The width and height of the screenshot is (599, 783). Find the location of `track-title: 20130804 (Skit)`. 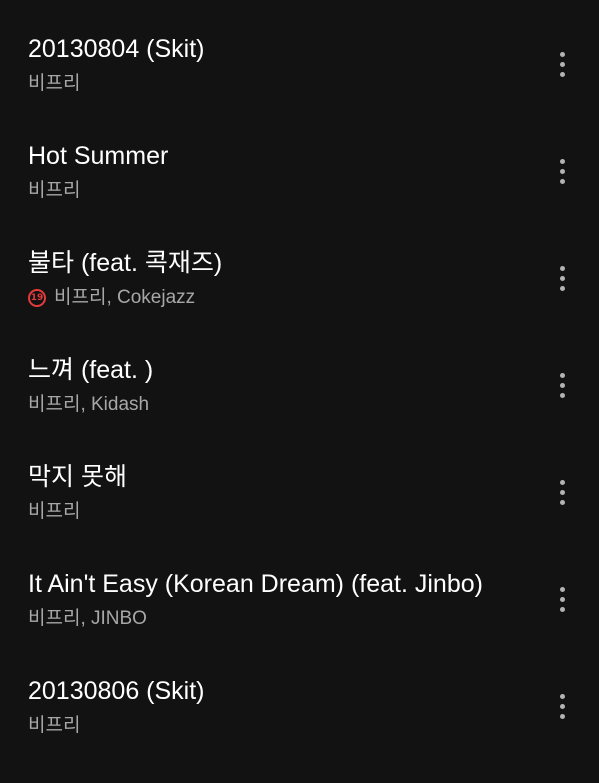

track-title: 20130804 (Skit) is located at coordinates (116, 49).